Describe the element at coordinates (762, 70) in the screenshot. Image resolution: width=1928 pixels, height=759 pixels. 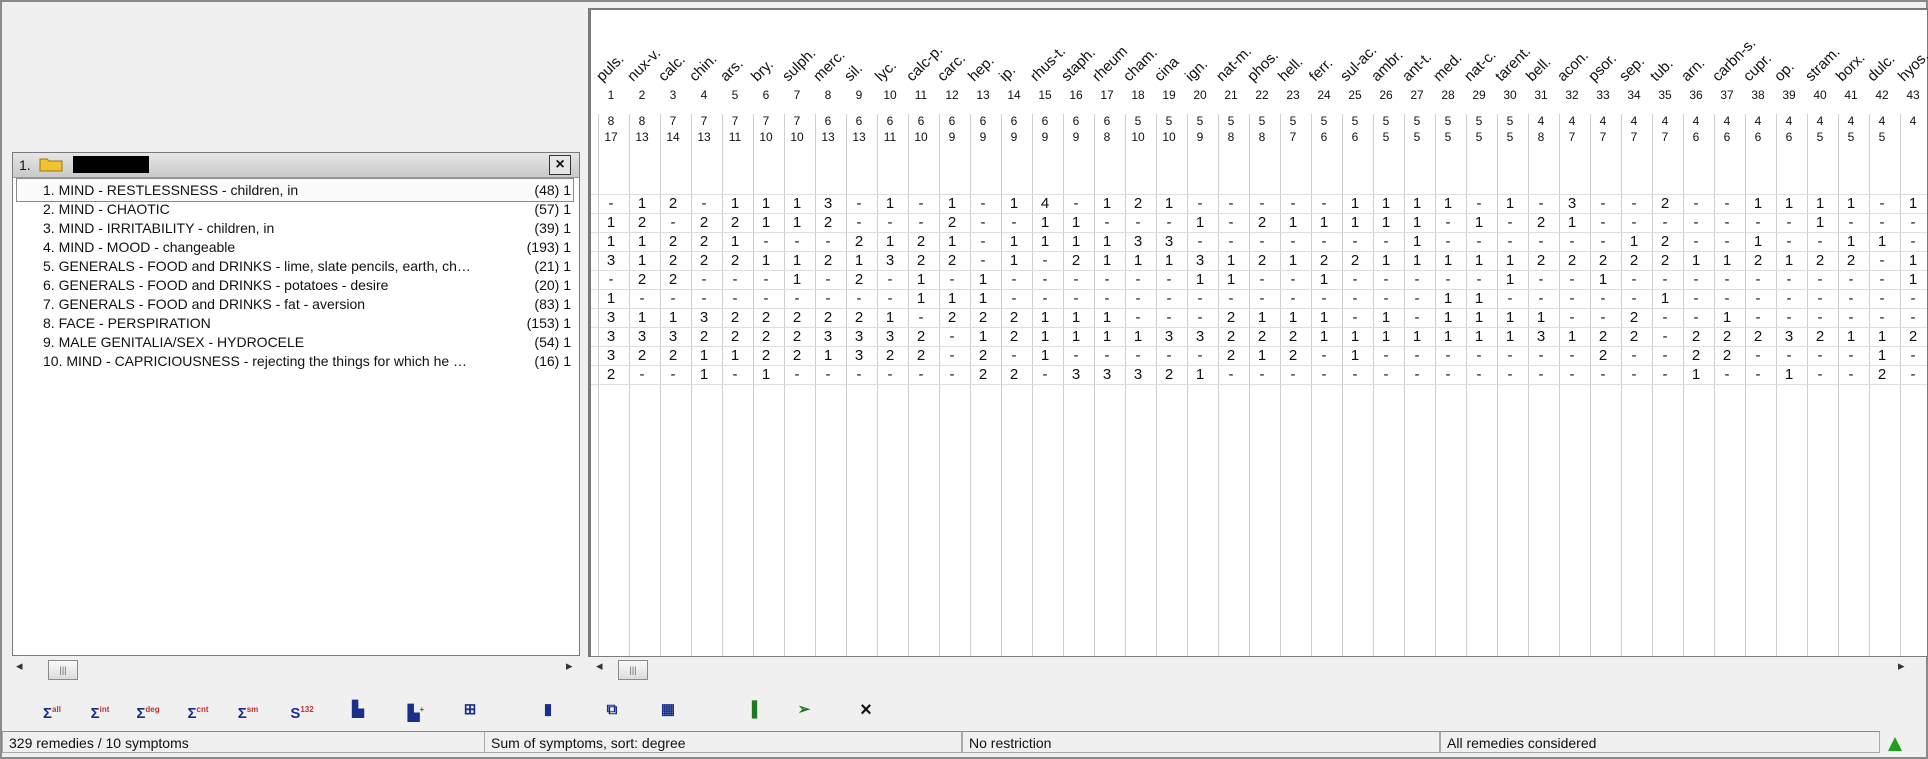
I see `remedy-abbreviation: bry.` at that location.